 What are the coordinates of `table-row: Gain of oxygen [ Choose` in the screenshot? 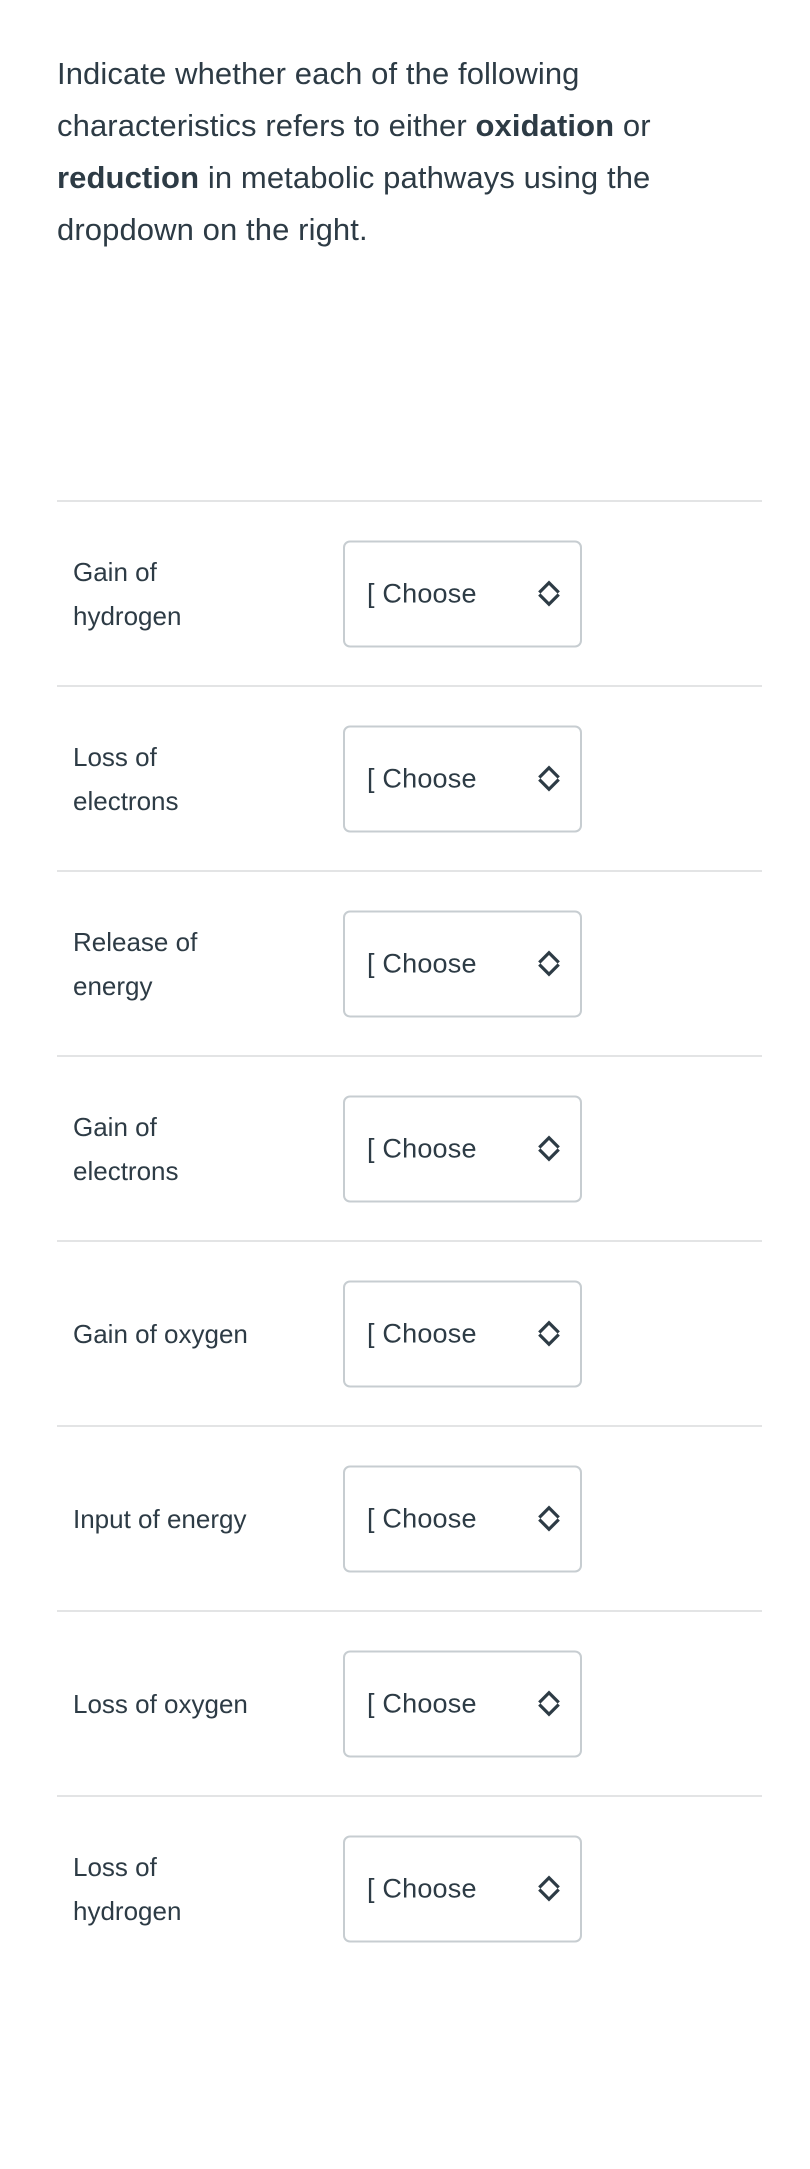 It's located at (409, 1333).